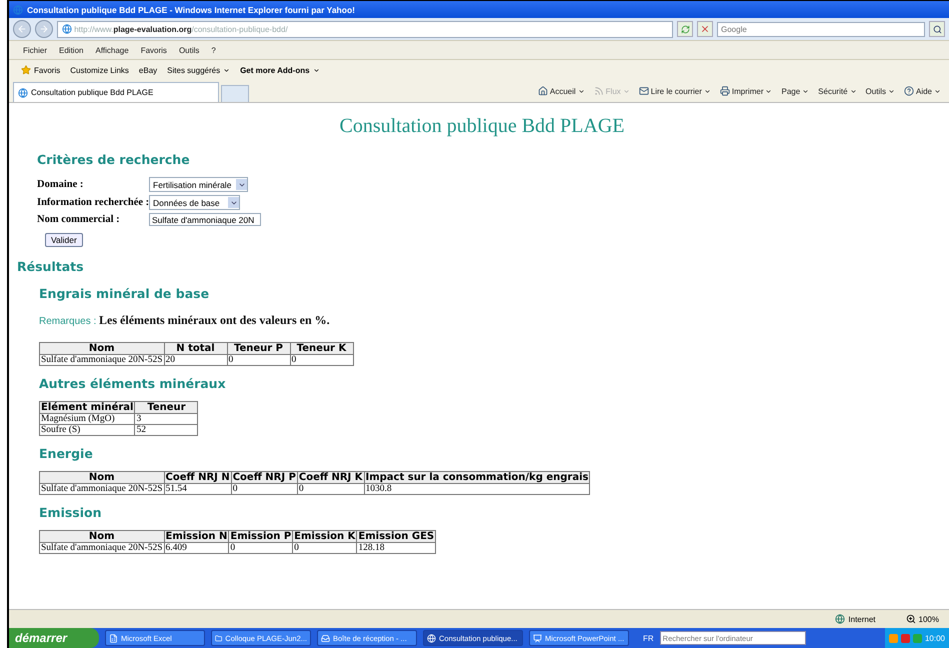 The image size is (949, 648). What do you see at coordinates (821, 29) in the screenshot?
I see `search-field: Google` at bounding box center [821, 29].